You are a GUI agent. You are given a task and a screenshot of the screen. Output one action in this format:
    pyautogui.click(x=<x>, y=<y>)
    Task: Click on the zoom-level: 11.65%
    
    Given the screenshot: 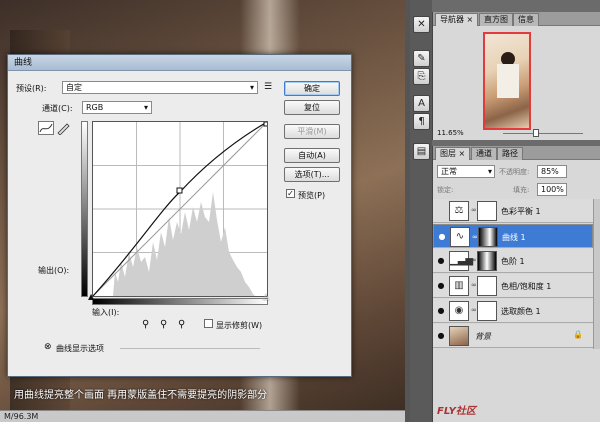 What is the action you would take?
    pyautogui.click(x=450, y=133)
    